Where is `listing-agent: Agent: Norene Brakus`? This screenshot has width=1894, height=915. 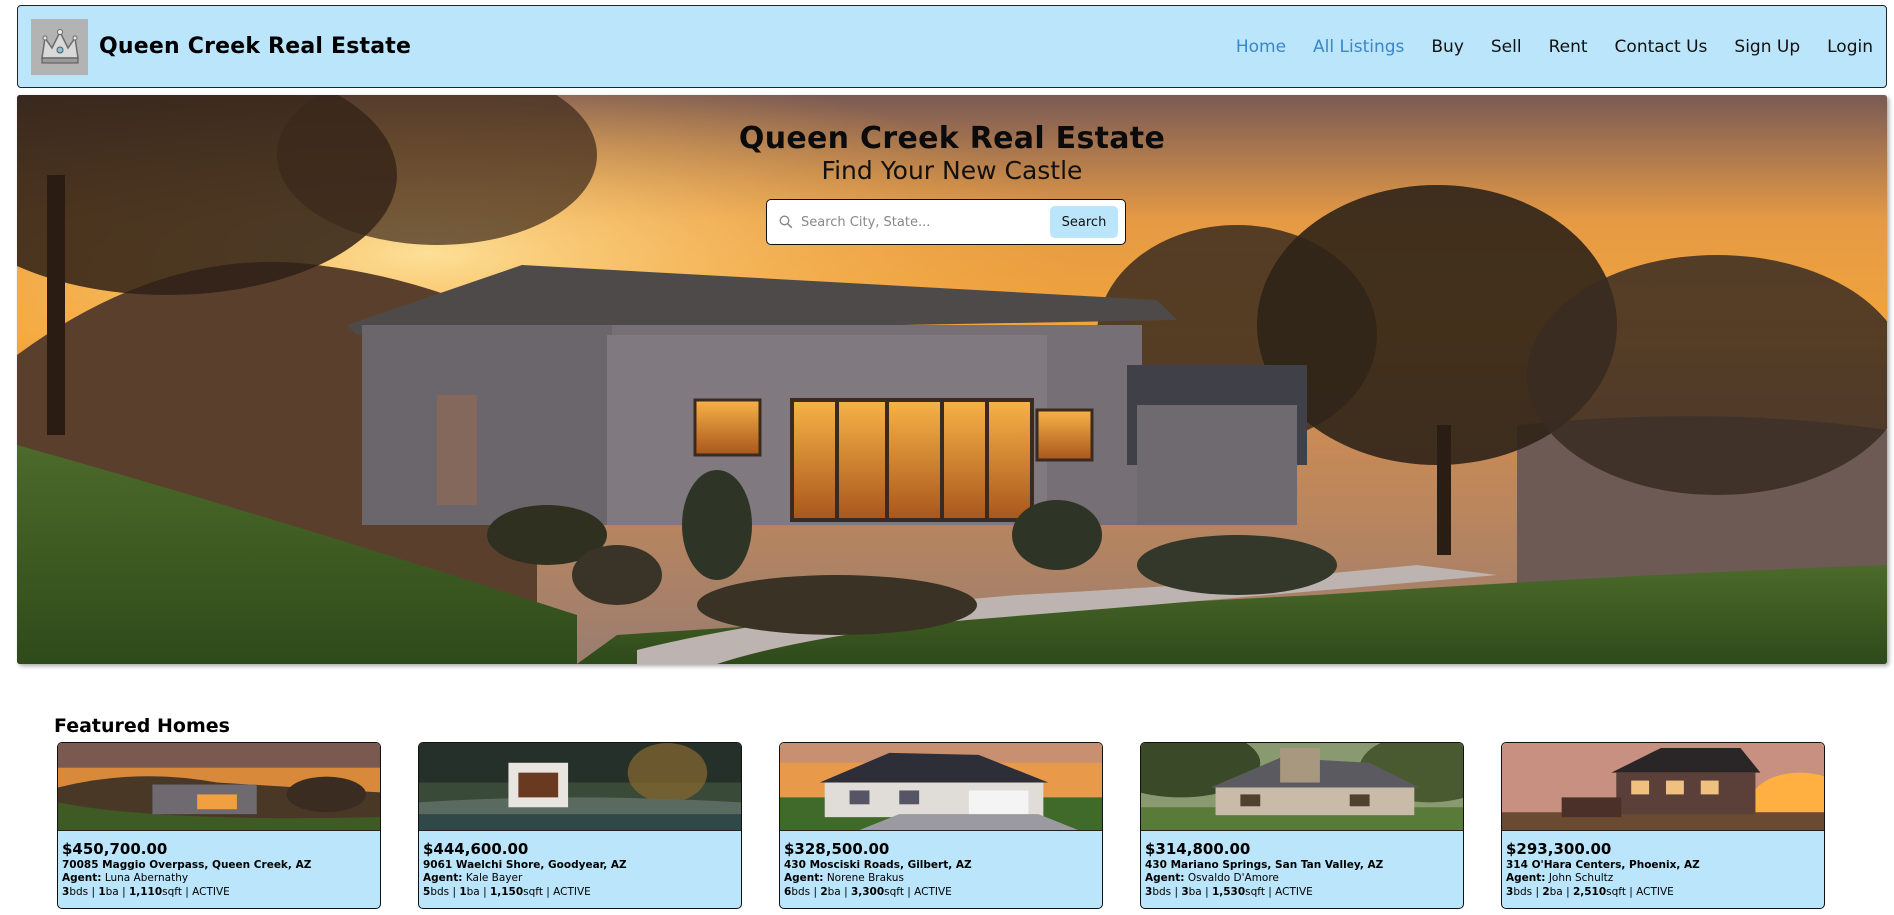
listing-agent: Agent: Norene Brakus is located at coordinates (941, 879).